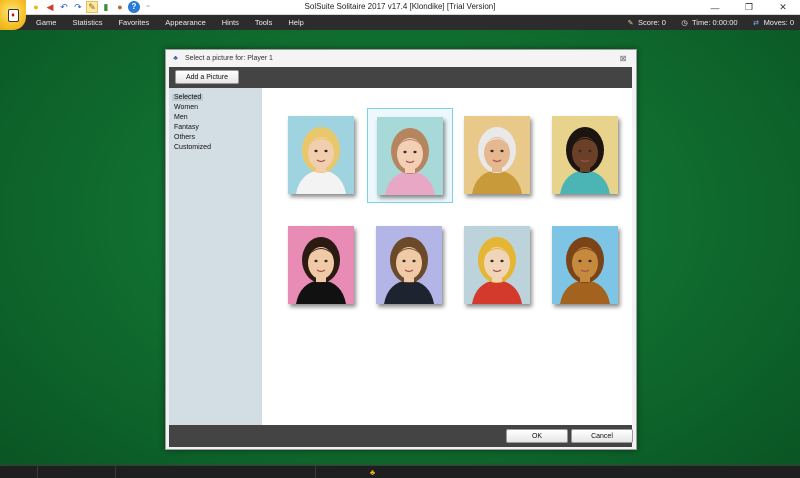 The width and height of the screenshot is (800, 478). I want to click on portrait-angel-blonde, so click(321, 155).